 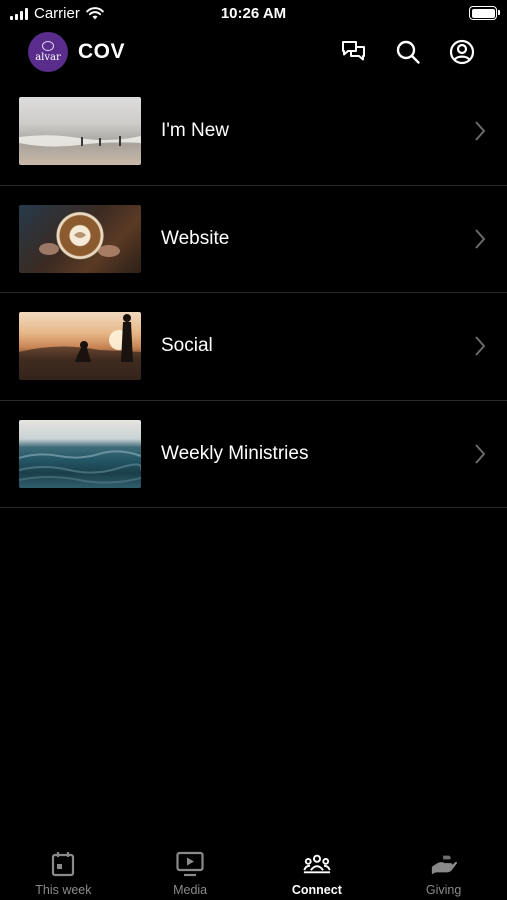 I want to click on chat-icon, so click(x=354, y=52).